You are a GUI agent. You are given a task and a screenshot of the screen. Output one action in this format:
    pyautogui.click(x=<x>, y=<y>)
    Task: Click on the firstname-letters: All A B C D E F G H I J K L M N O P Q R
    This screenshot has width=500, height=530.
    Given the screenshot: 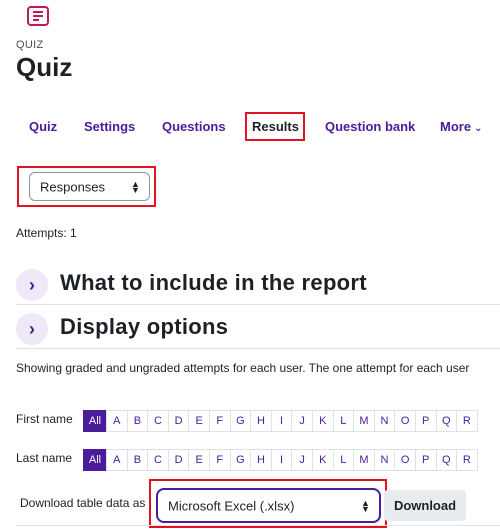 What is the action you would take?
    pyautogui.click(x=280, y=421)
    